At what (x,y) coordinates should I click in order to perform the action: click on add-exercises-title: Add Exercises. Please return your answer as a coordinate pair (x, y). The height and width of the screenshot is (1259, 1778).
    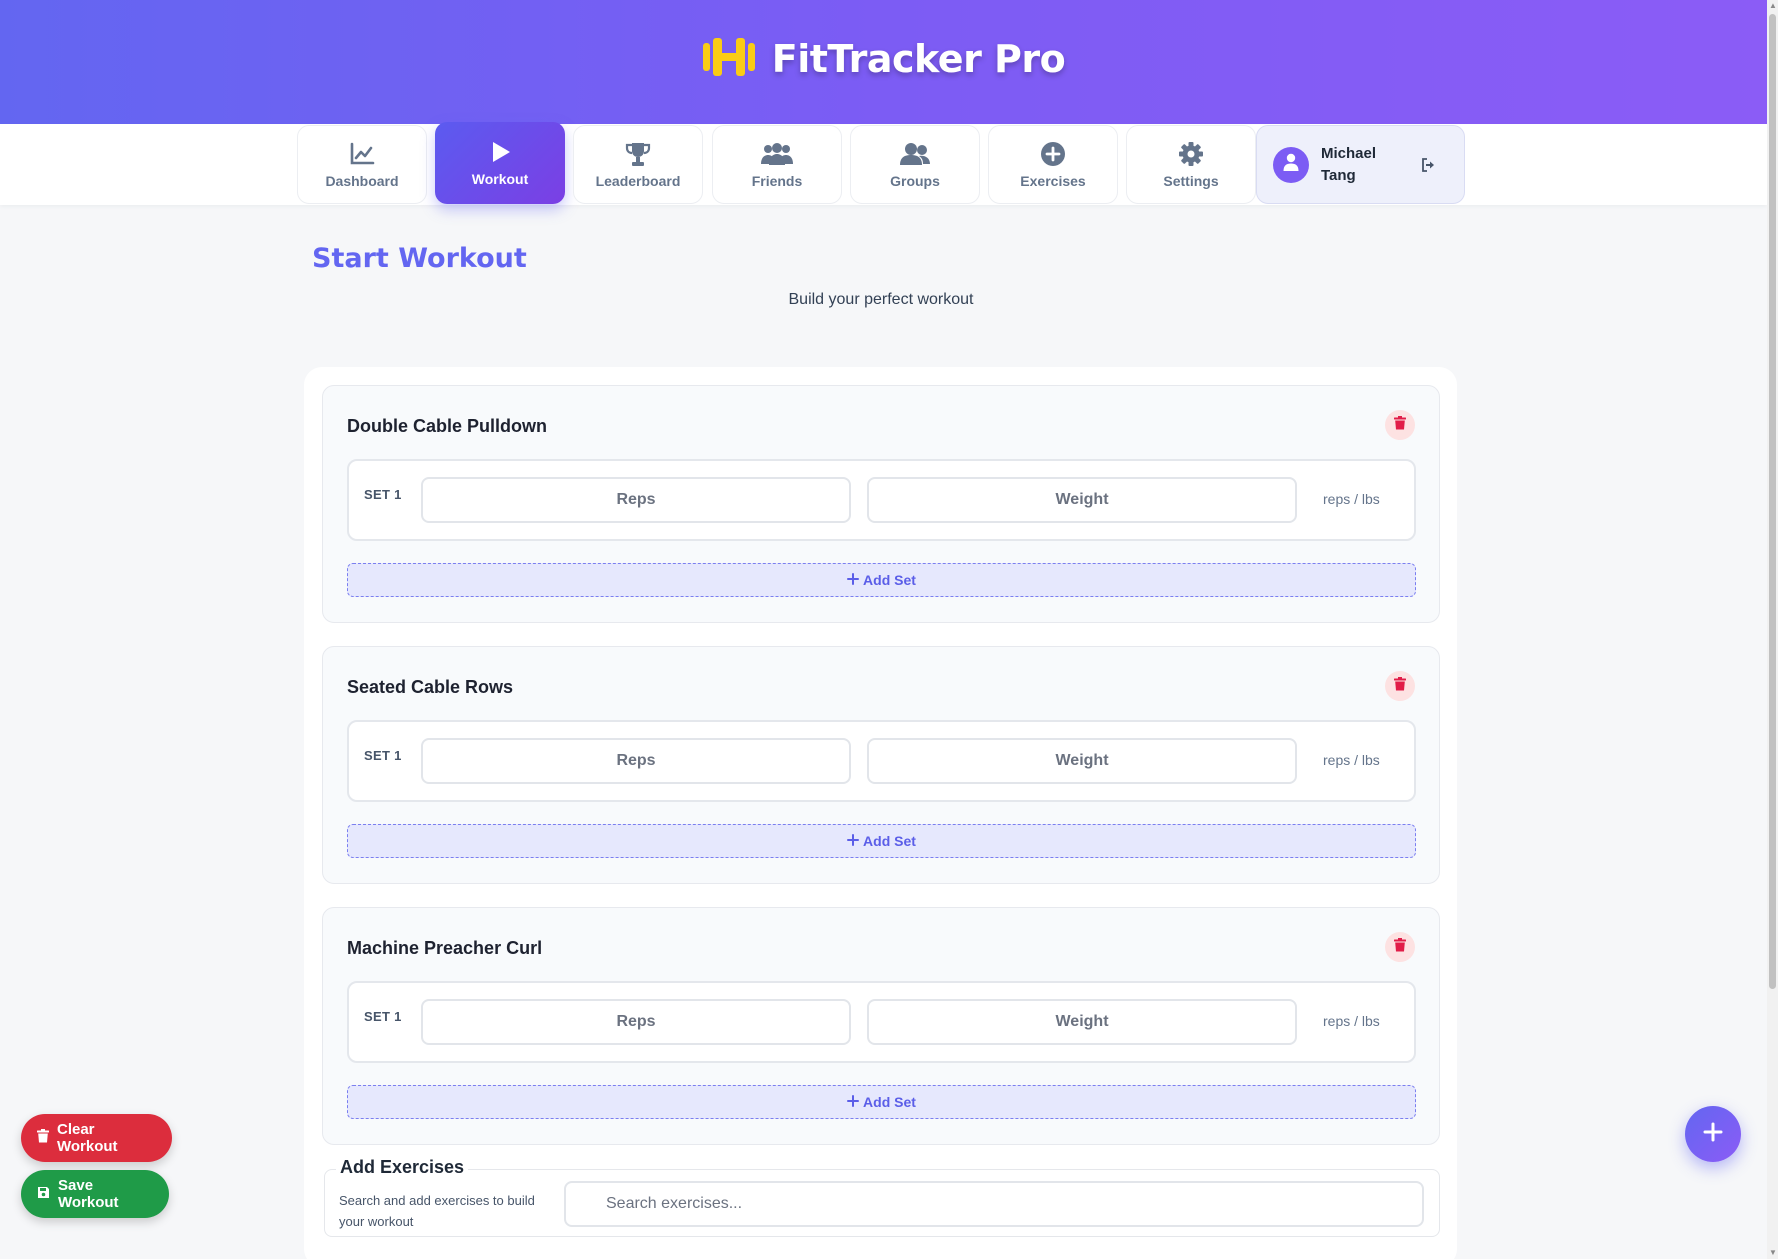
    Looking at the image, I should click on (402, 1167).